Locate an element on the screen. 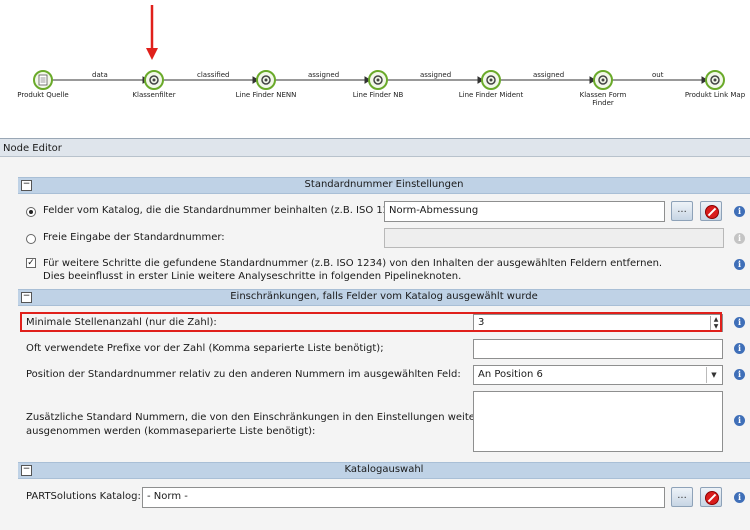  node-label: Klassenfilter is located at coordinates (154, 95).